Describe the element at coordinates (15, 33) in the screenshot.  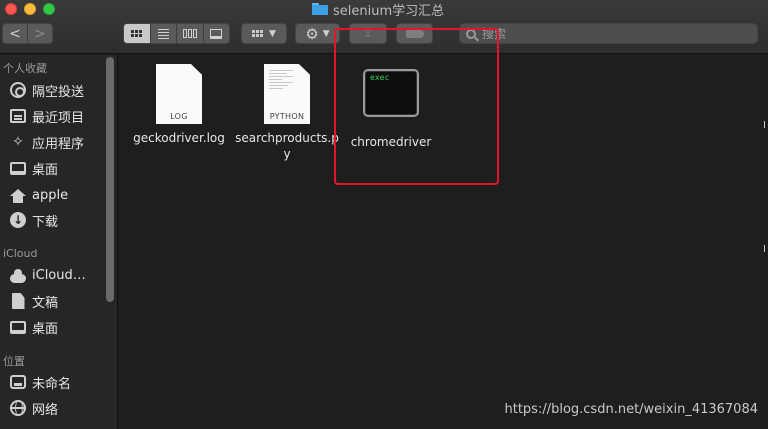
I see `back-button: <` at that location.